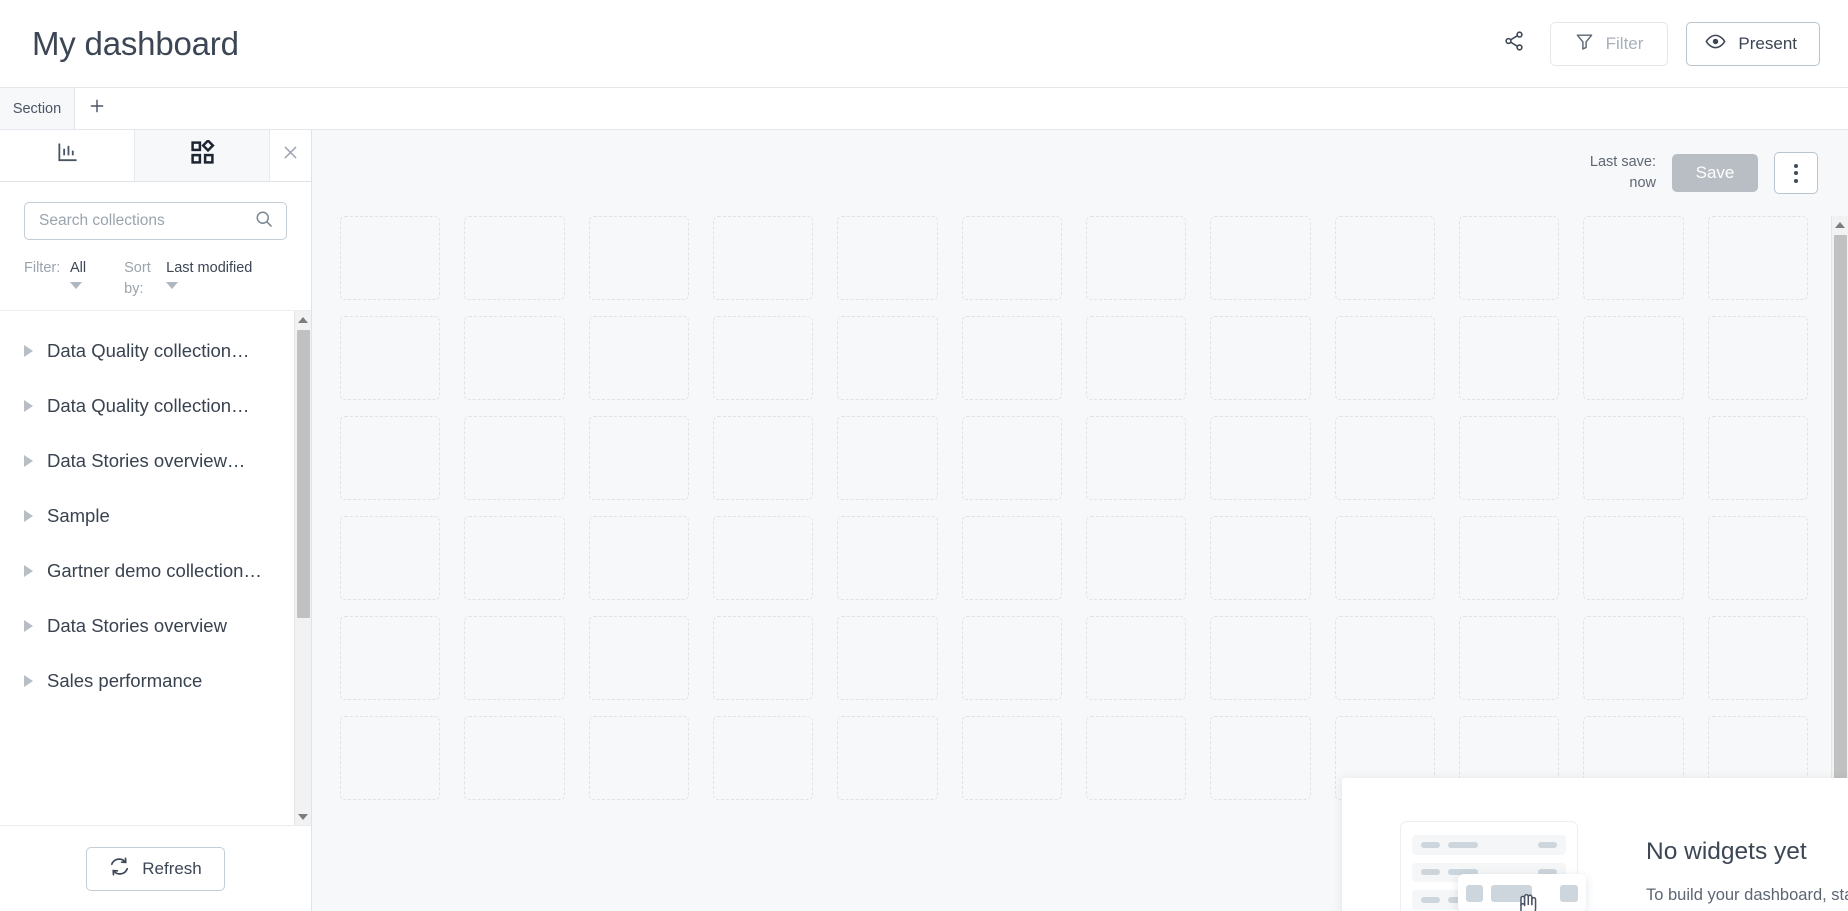 The width and height of the screenshot is (1848, 911). I want to click on save-button: Save, so click(1715, 173).